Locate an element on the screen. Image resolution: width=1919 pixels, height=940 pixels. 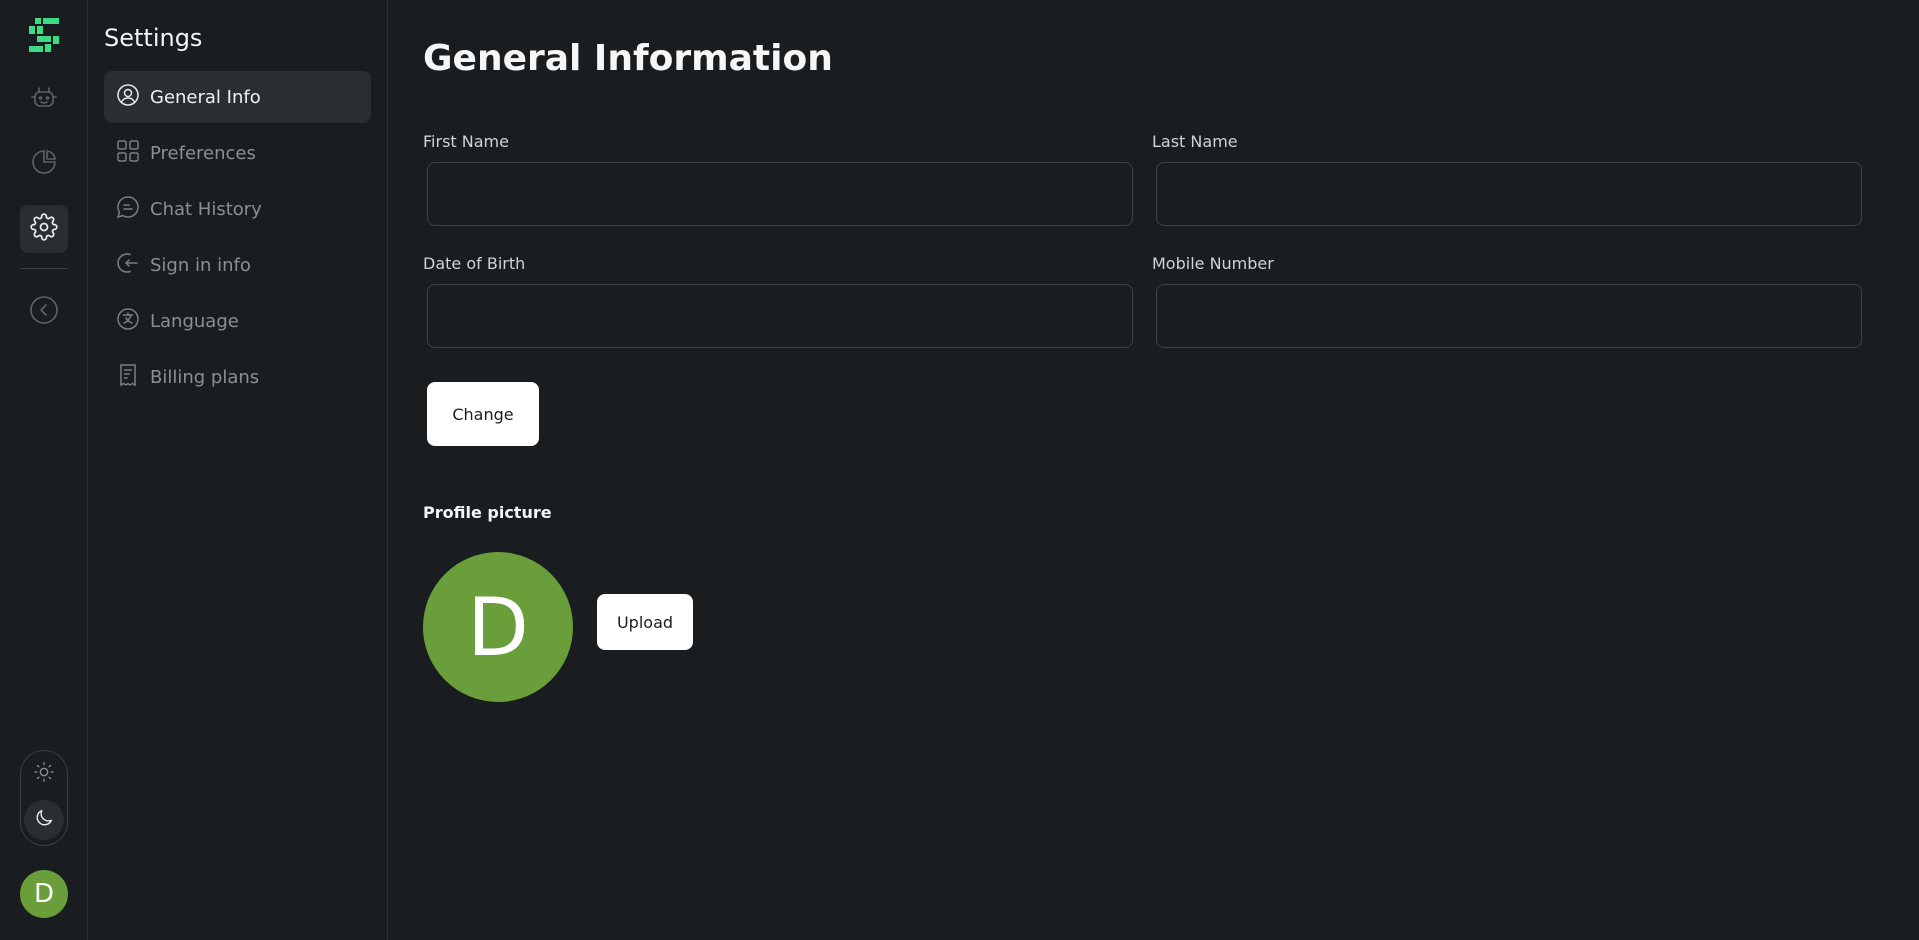
date-of-birth-label: Date of Birth is located at coordinates (474, 263).